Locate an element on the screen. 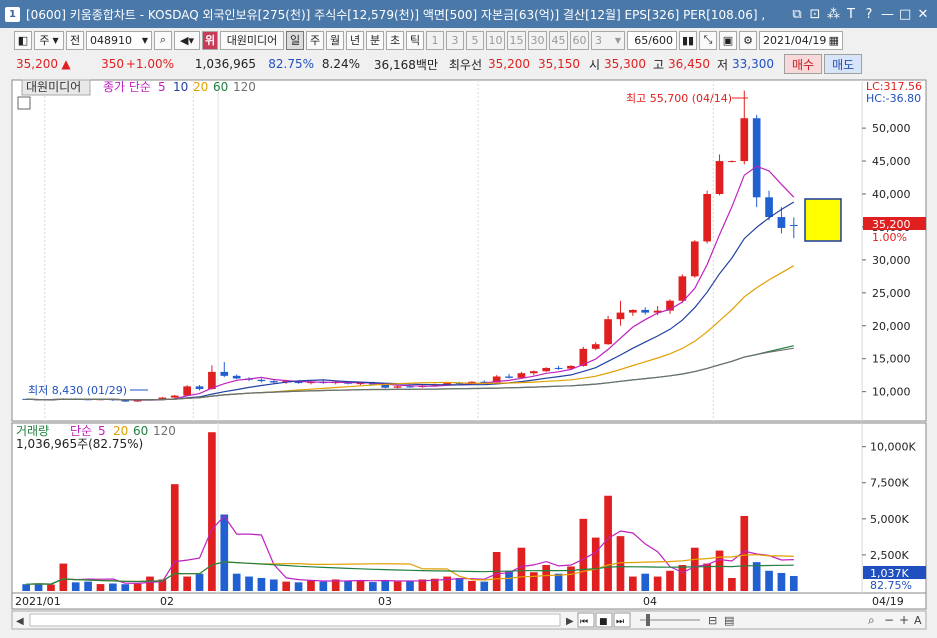  scroll-right-icon: ▶ is located at coordinates (570, 621).